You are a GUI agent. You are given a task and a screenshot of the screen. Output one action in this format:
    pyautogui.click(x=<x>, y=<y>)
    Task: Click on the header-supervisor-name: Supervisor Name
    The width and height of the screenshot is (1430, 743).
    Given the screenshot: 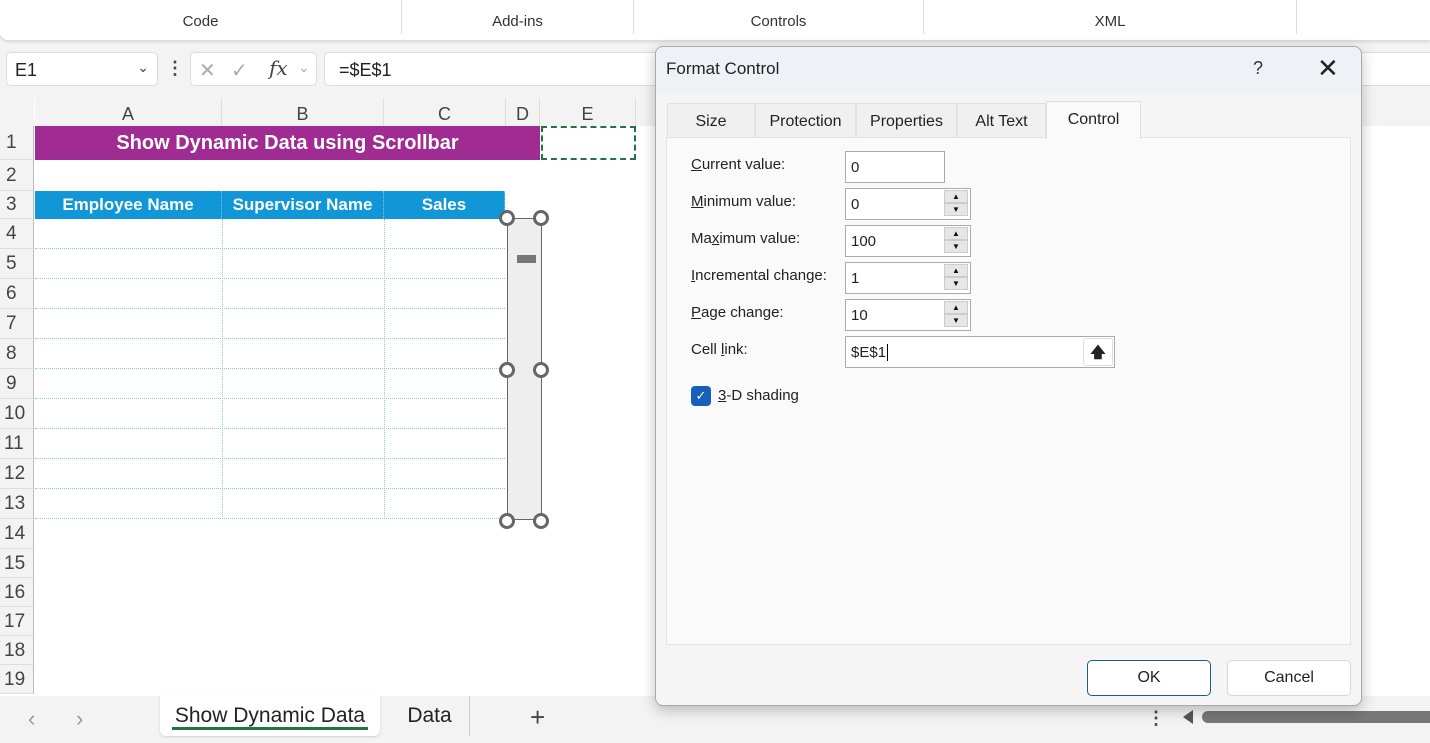 What is the action you would take?
    pyautogui.click(x=303, y=205)
    